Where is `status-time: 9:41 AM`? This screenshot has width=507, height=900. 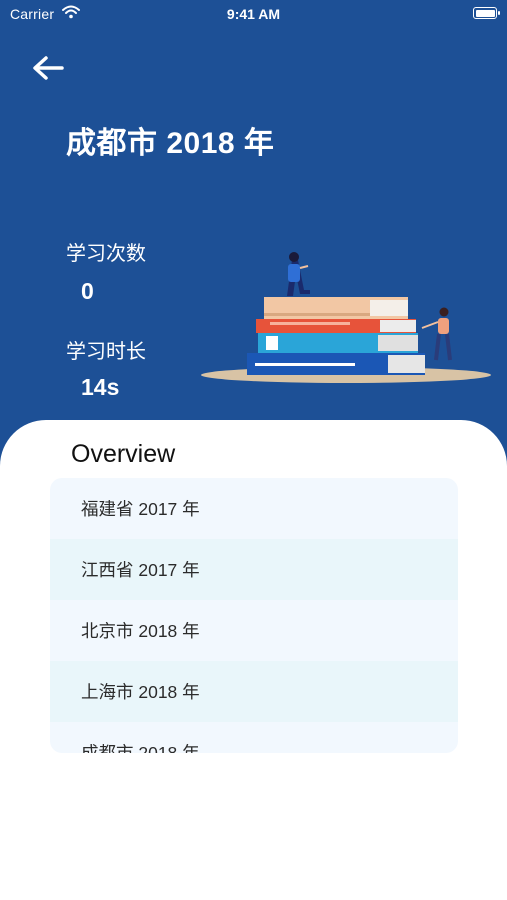
status-time: 9:41 AM is located at coordinates (253, 14).